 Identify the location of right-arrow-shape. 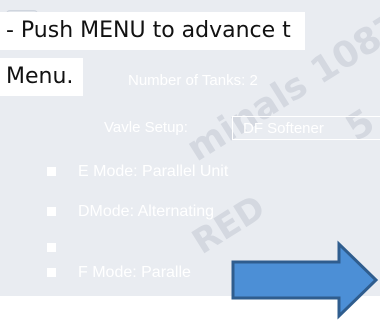
(305, 280).